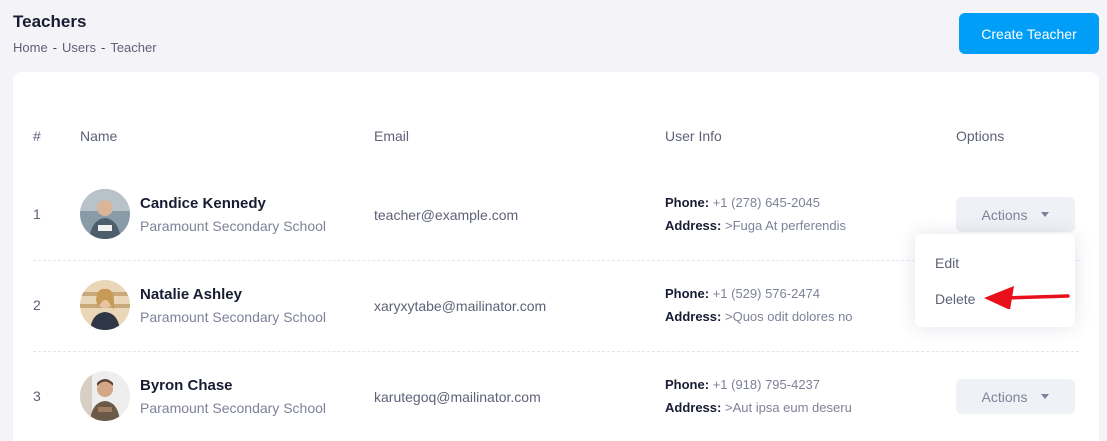 The width and height of the screenshot is (1107, 441). What do you see at coordinates (37, 136) in the screenshot?
I see `column-header-number: #` at bounding box center [37, 136].